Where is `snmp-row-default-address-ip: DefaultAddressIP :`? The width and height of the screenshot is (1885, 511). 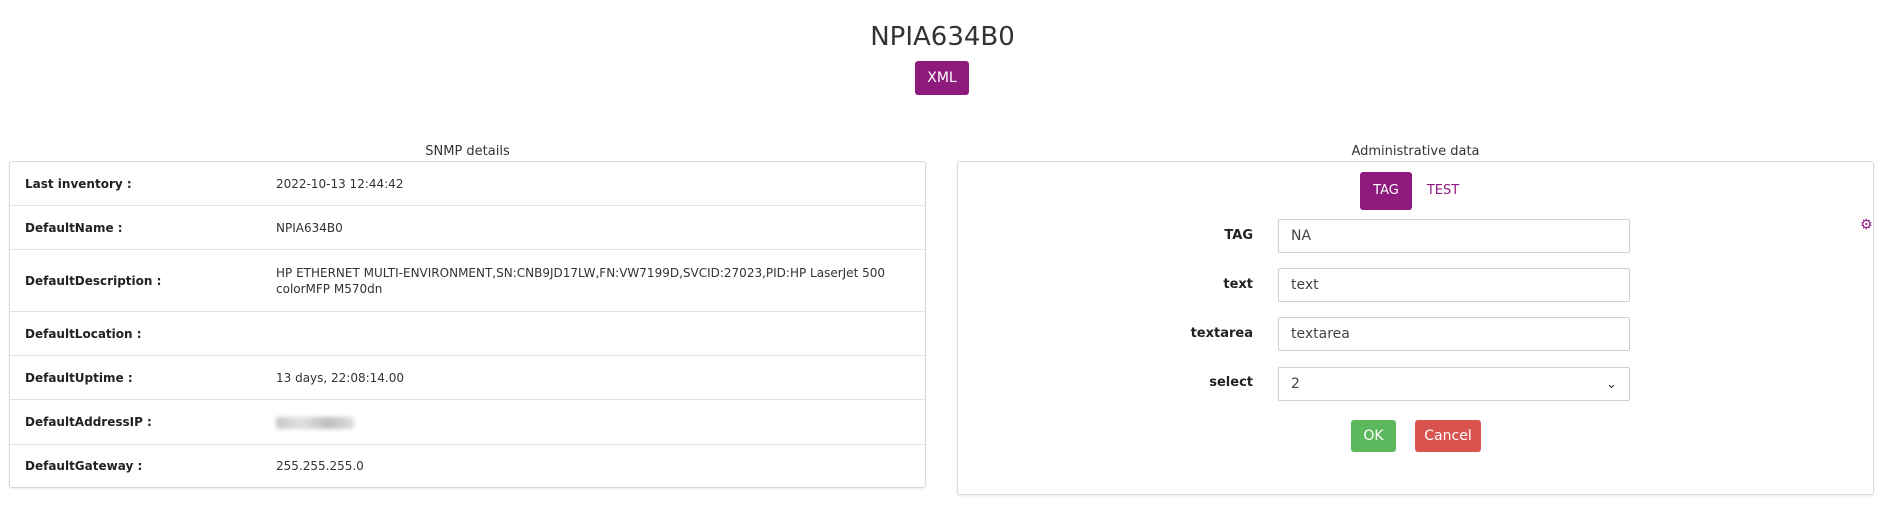
snmp-row-default-address-ip: DefaultAddressIP : is located at coordinates (467, 422).